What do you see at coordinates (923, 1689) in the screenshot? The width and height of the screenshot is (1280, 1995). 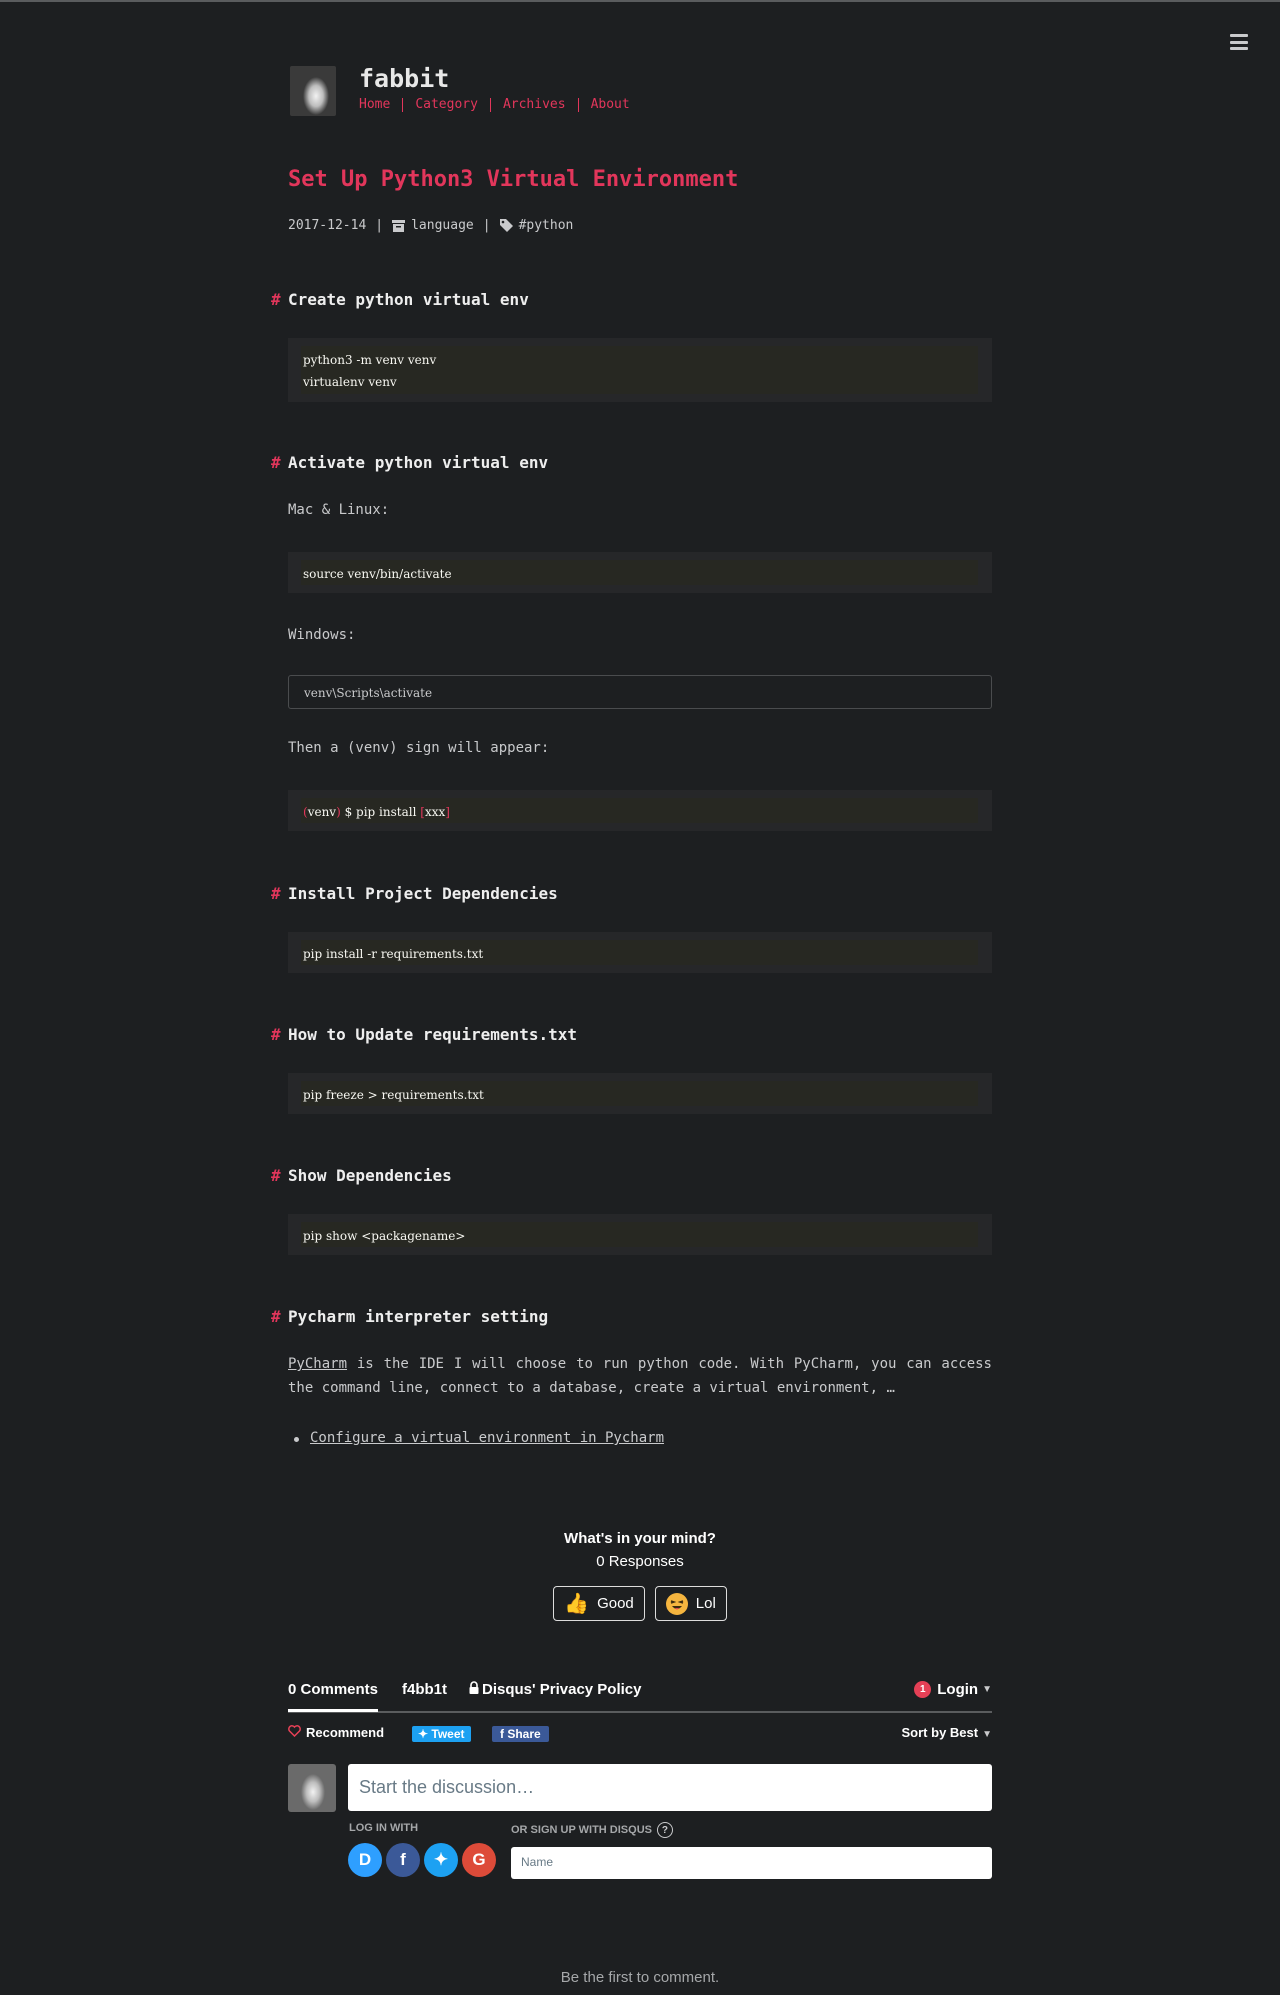 I see `notification-badge: 1` at bounding box center [923, 1689].